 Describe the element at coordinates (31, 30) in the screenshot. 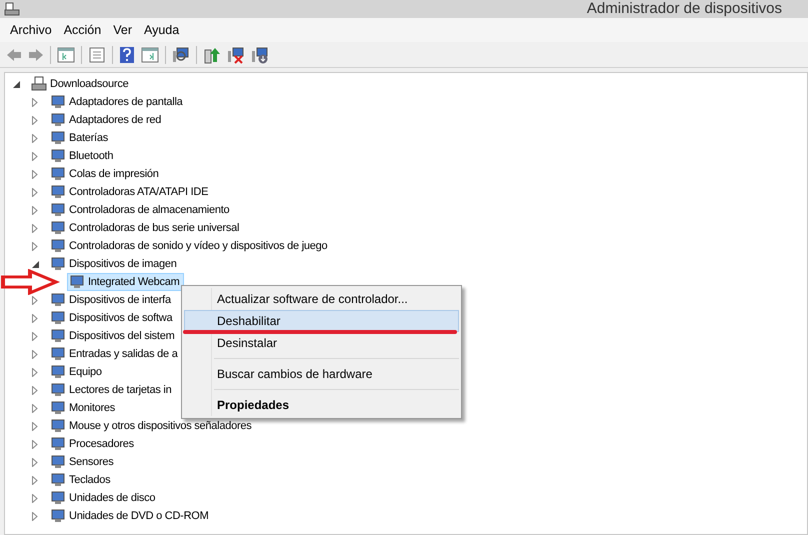

I see `menu-item: Archivo` at that location.